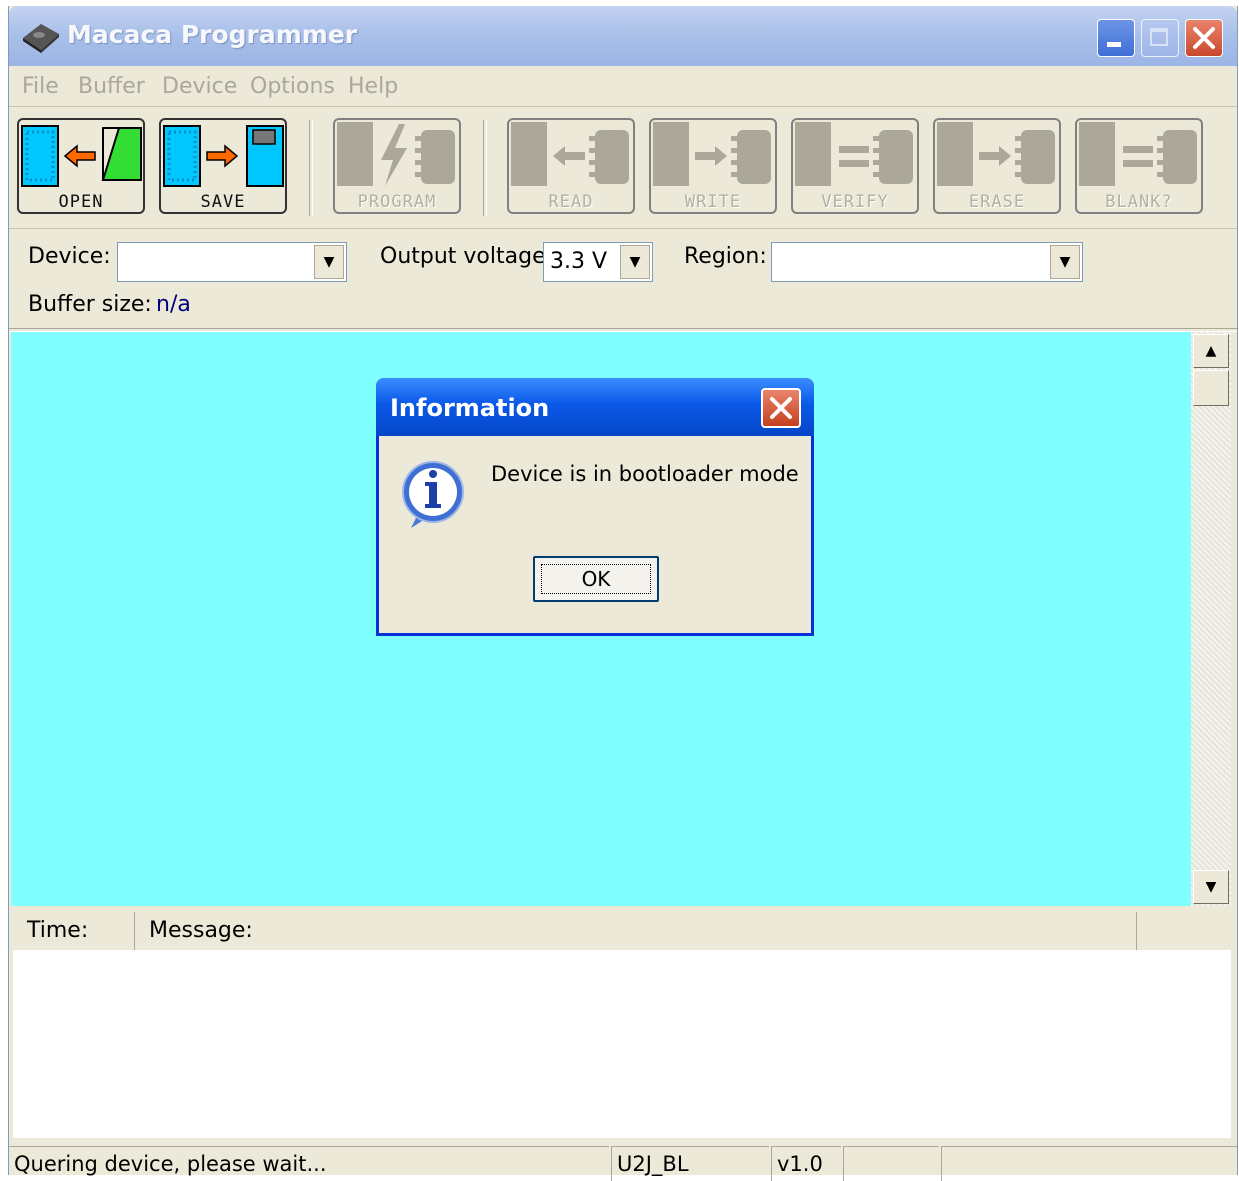 This screenshot has width=1239, height=1181. Describe the element at coordinates (579, 261) in the screenshot. I see `output-voltage-value: 3.3 V` at that location.